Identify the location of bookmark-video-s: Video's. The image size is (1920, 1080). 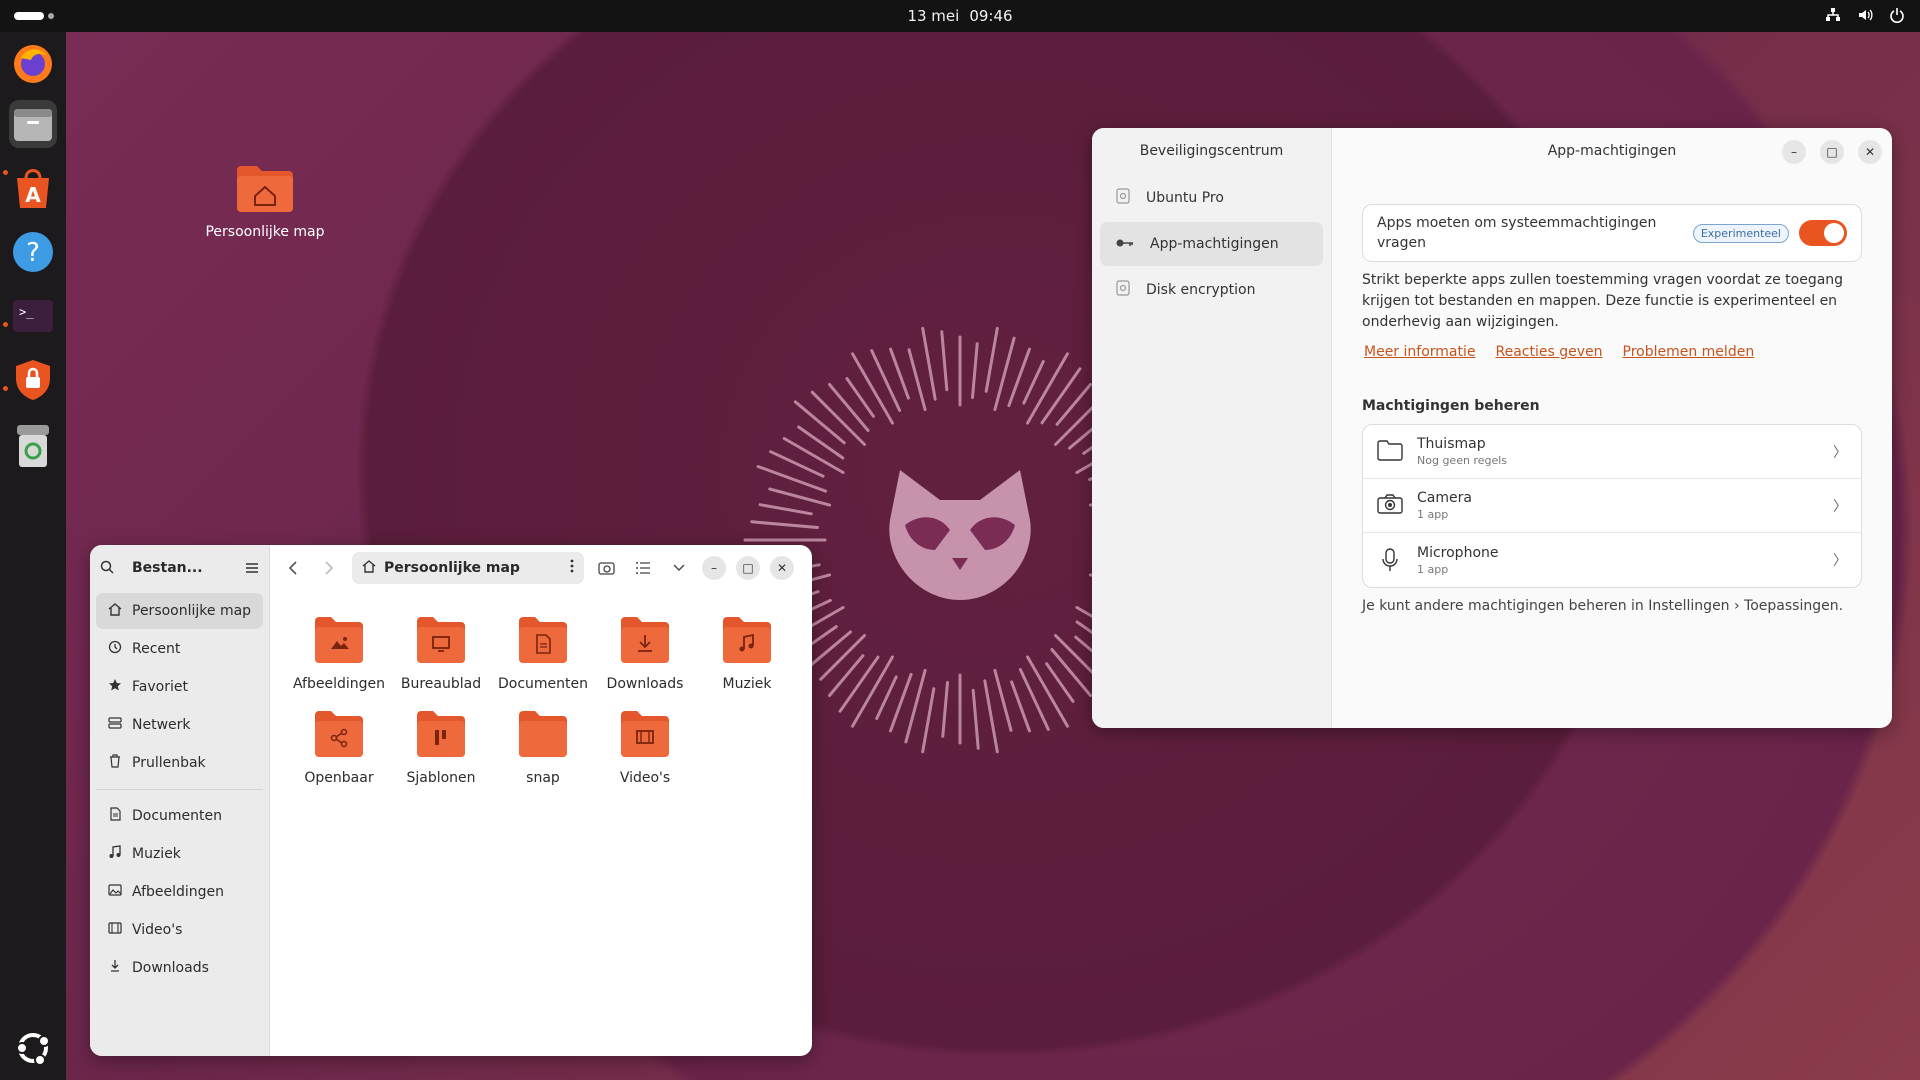
(179, 930).